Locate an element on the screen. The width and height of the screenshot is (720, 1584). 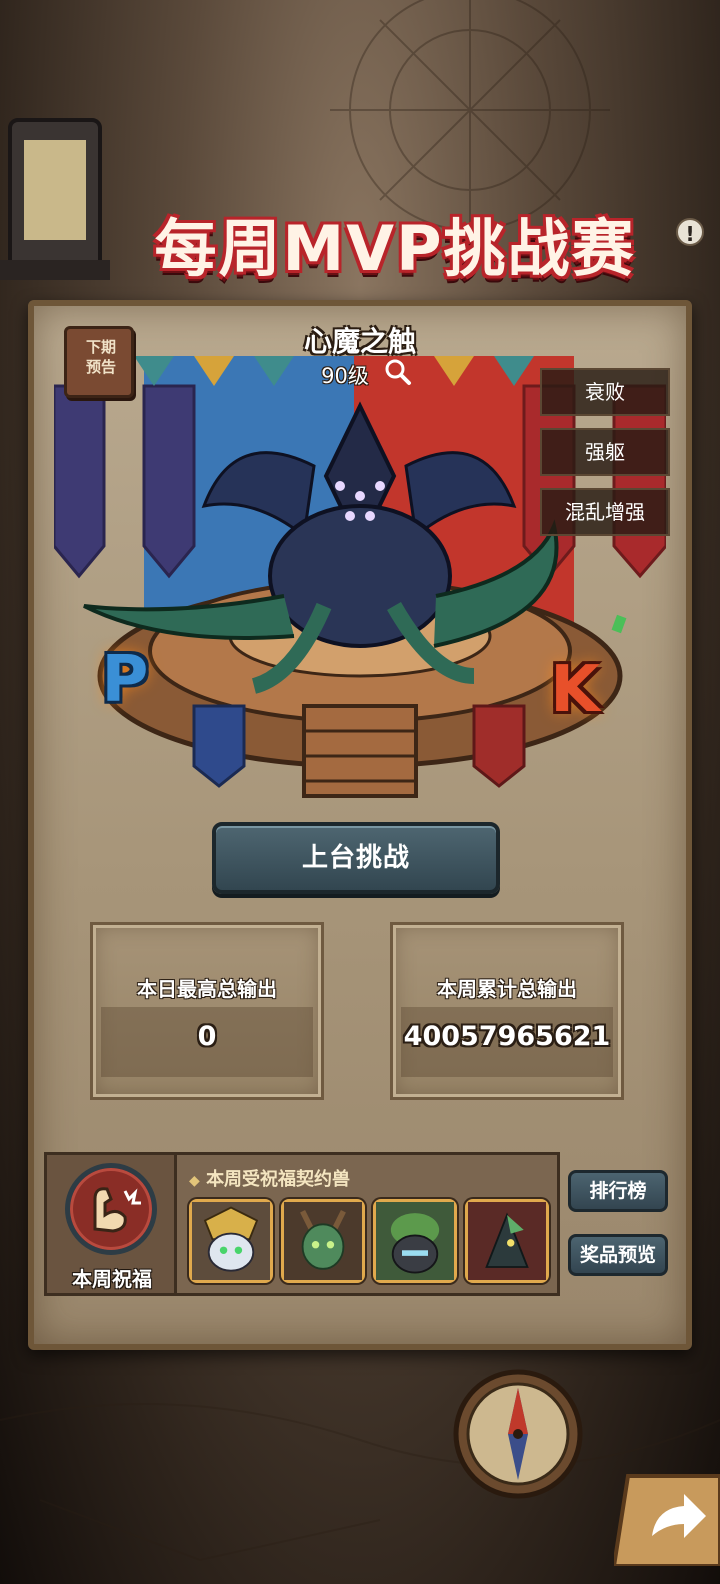
pk-sign-p: P is located at coordinates (125, 680).